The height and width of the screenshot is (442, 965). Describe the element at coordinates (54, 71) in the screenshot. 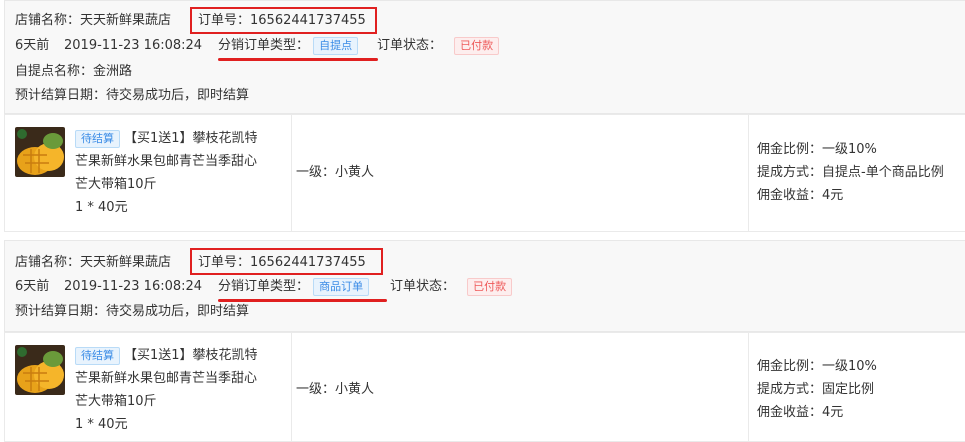

I see `pickup-label: 自提点名称：` at that location.